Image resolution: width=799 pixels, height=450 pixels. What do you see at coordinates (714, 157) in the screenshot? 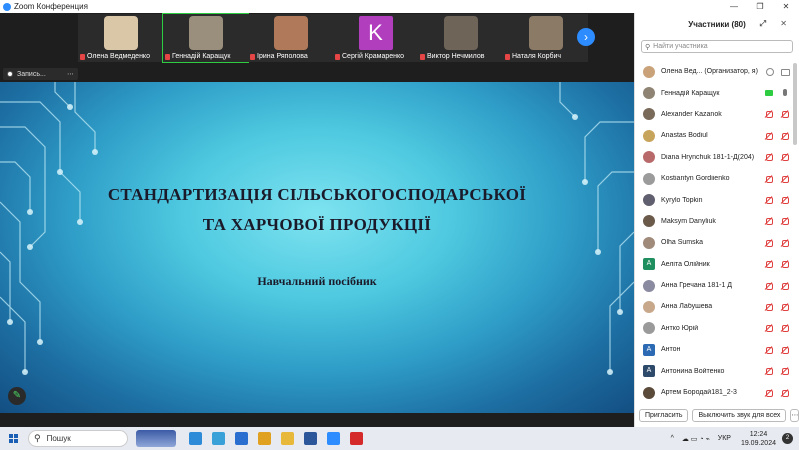
I see `participant-row: Diana Hrynchuk 181-1-Д(204)` at bounding box center [714, 157].